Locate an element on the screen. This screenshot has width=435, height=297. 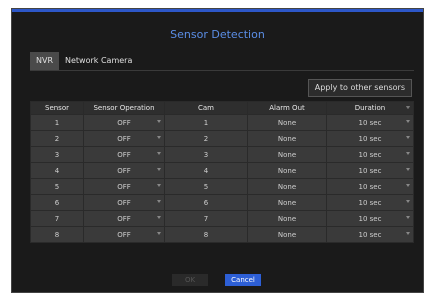
cell-cam: 3 is located at coordinates (206, 154).